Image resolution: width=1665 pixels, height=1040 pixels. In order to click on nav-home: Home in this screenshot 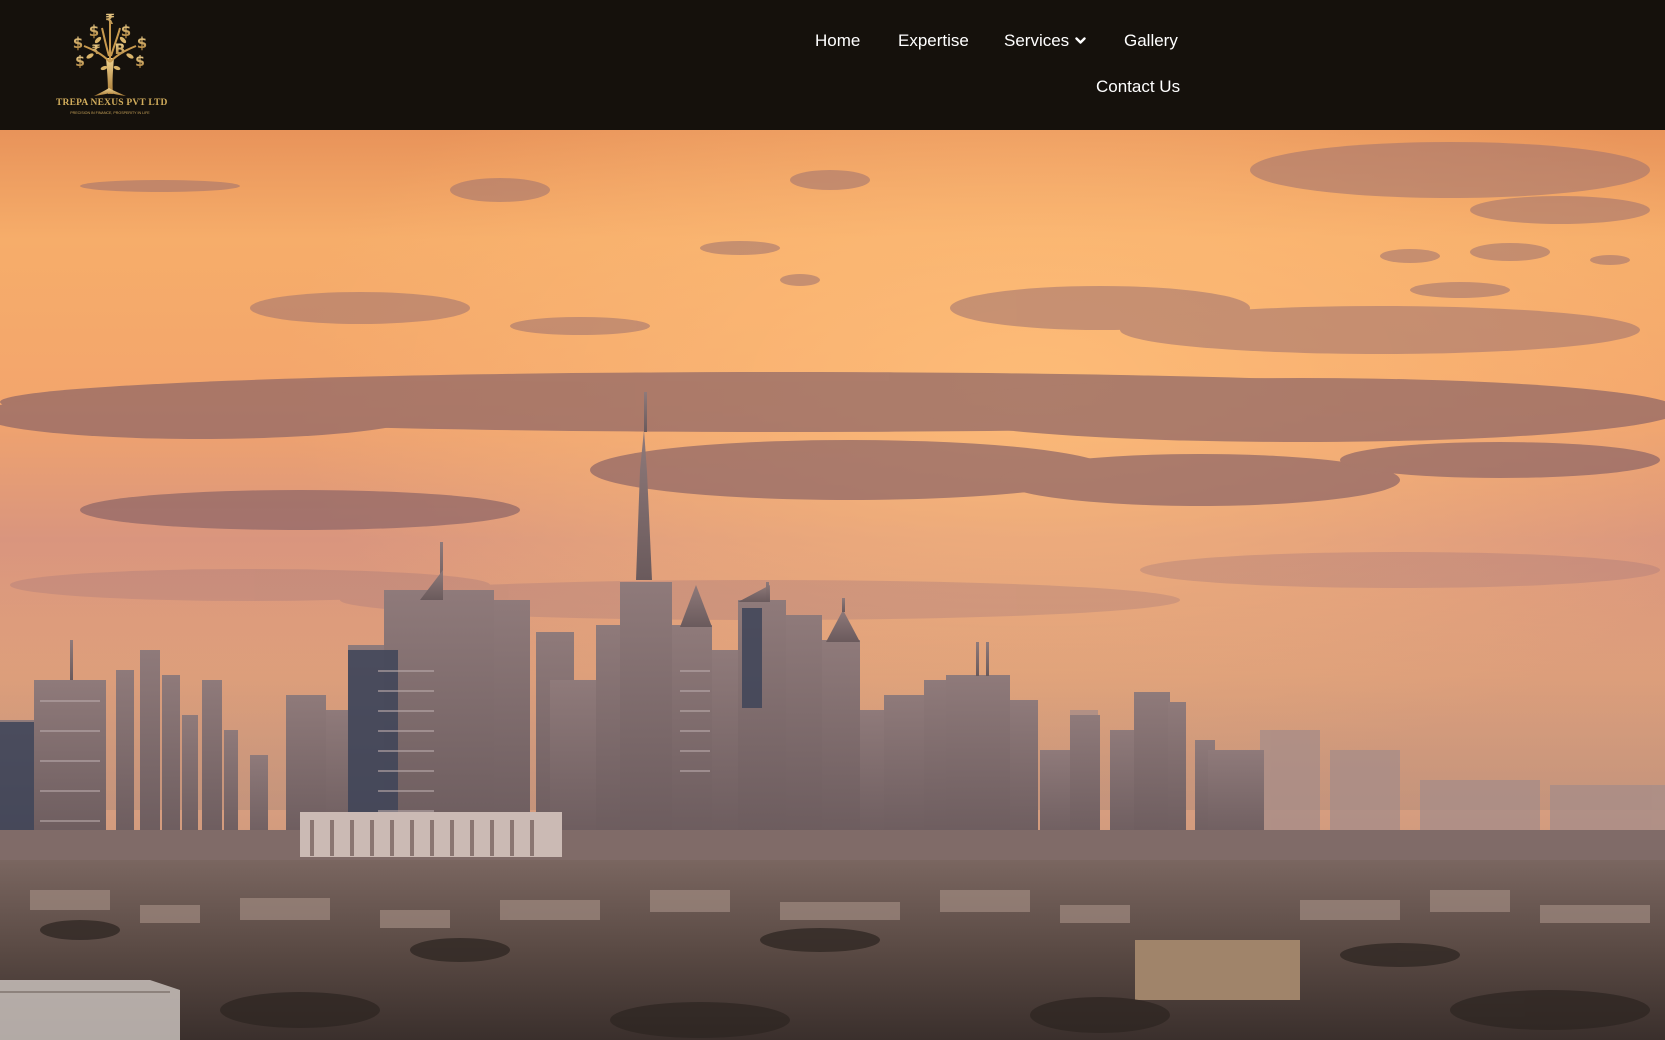, I will do `click(837, 41)`.